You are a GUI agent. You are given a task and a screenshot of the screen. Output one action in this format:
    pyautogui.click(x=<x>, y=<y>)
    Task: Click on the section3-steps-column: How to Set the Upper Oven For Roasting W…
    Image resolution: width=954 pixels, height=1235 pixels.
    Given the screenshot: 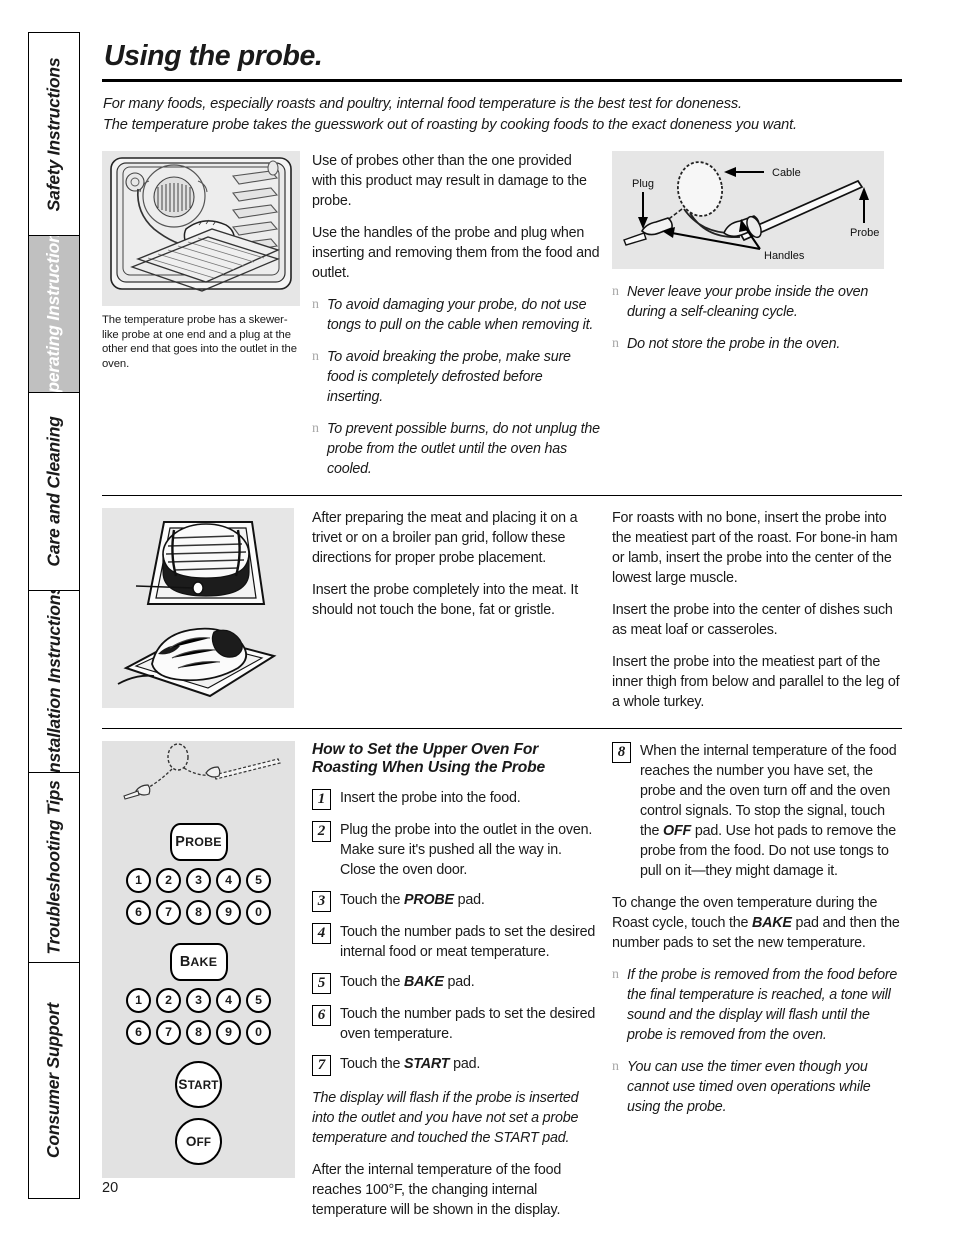 What is the action you would take?
    pyautogui.click(x=450, y=980)
    